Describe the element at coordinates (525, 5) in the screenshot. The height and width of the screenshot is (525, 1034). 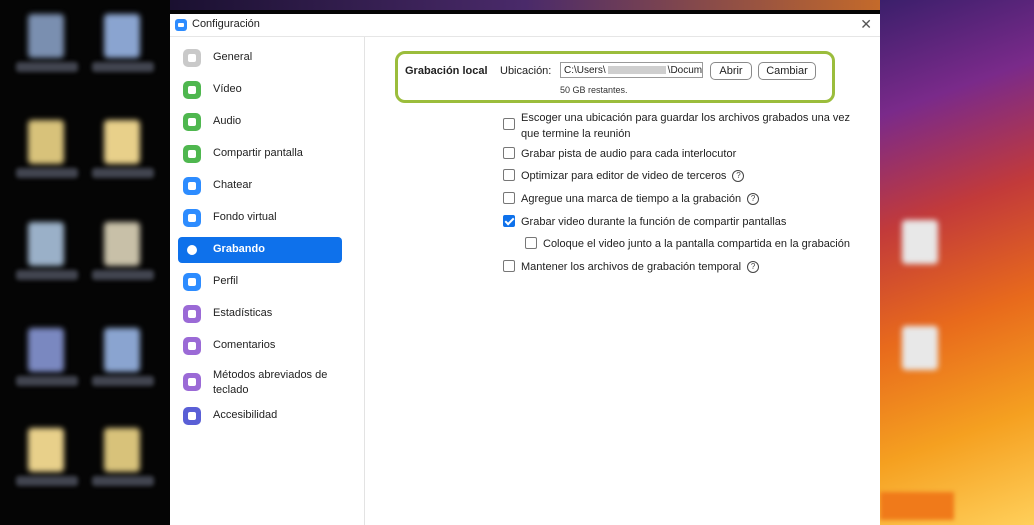
I see `wallpaper-strip` at that location.